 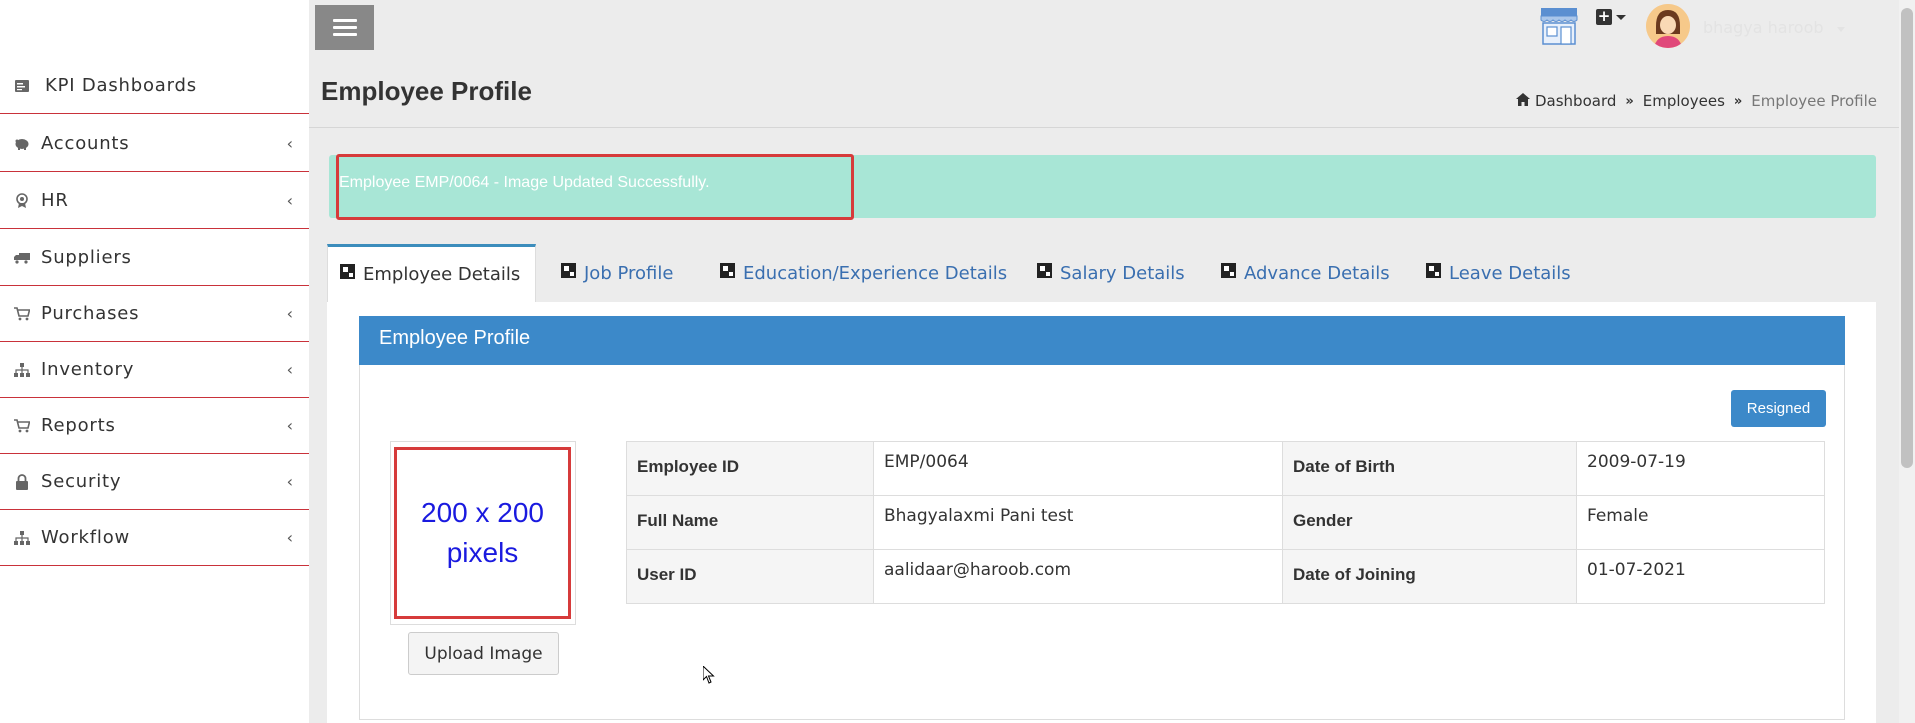 I want to click on breadcrumb-employees-link: Employees, so click(x=1684, y=101).